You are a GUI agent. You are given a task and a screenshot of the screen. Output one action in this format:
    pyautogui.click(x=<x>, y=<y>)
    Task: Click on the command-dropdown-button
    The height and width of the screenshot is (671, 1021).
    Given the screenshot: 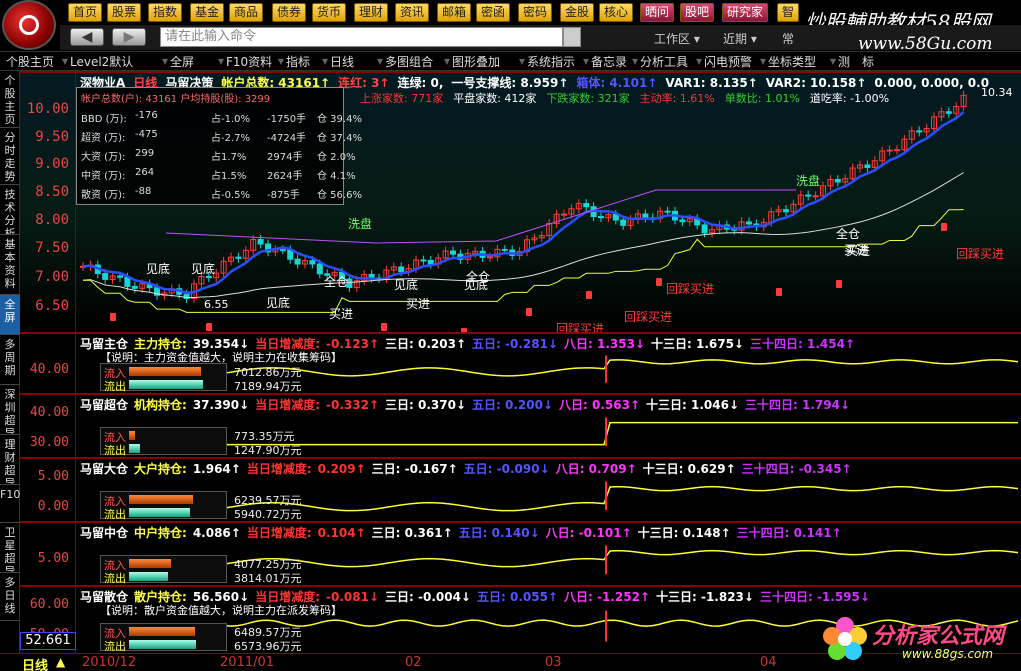 What is the action you would take?
    pyautogui.click(x=572, y=37)
    